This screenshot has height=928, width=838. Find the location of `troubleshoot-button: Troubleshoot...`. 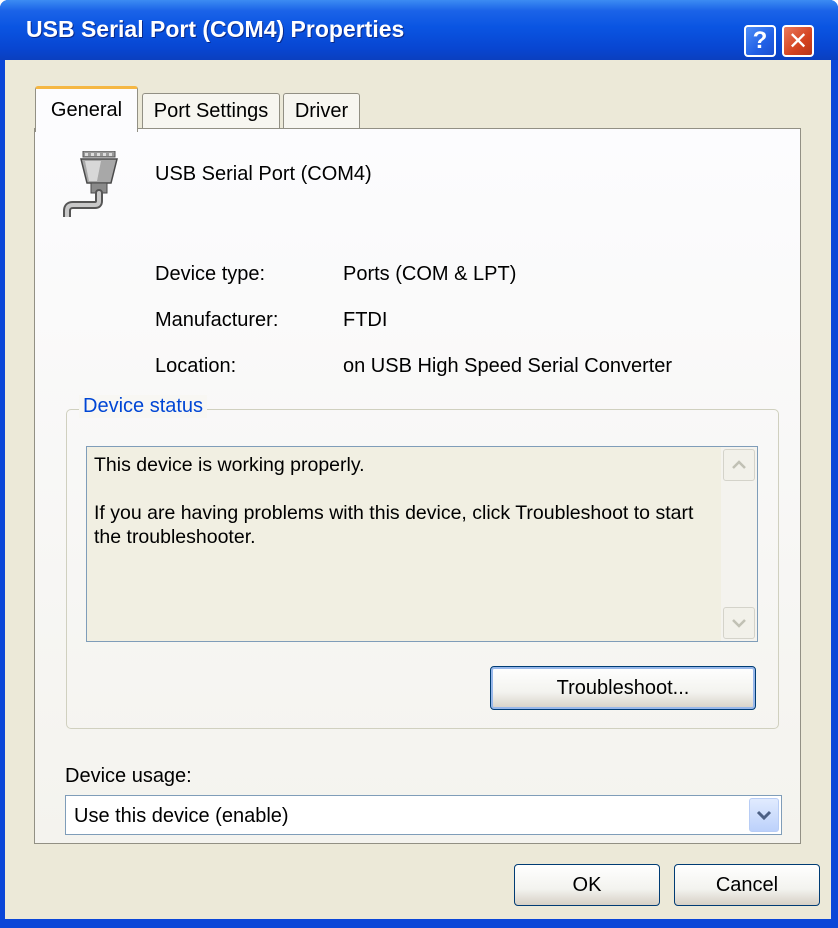

troubleshoot-button: Troubleshoot... is located at coordinates (623, 688).